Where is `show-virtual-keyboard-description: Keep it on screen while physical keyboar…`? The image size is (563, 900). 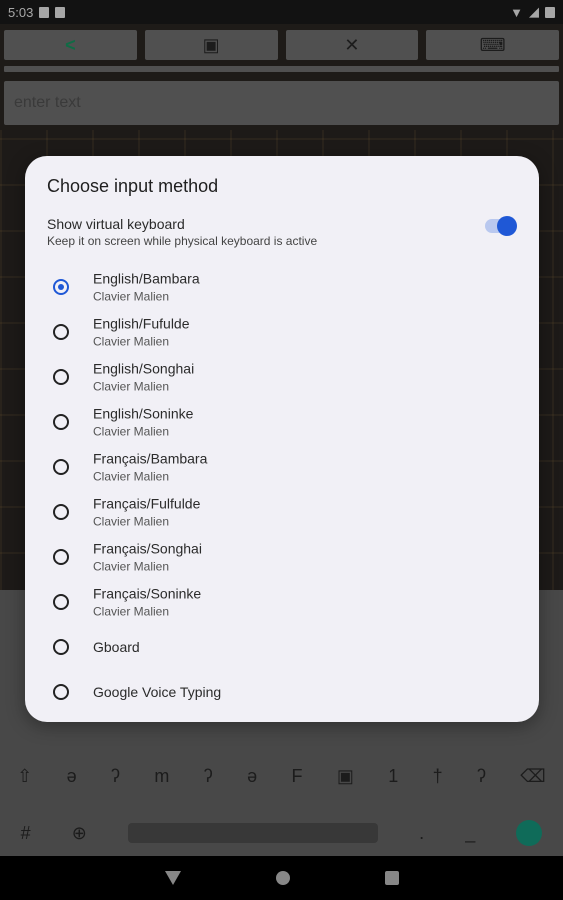 show-virtual-keyboard-description: Keep it on screen while physical keyboar… is located at coordinates (182, 241).